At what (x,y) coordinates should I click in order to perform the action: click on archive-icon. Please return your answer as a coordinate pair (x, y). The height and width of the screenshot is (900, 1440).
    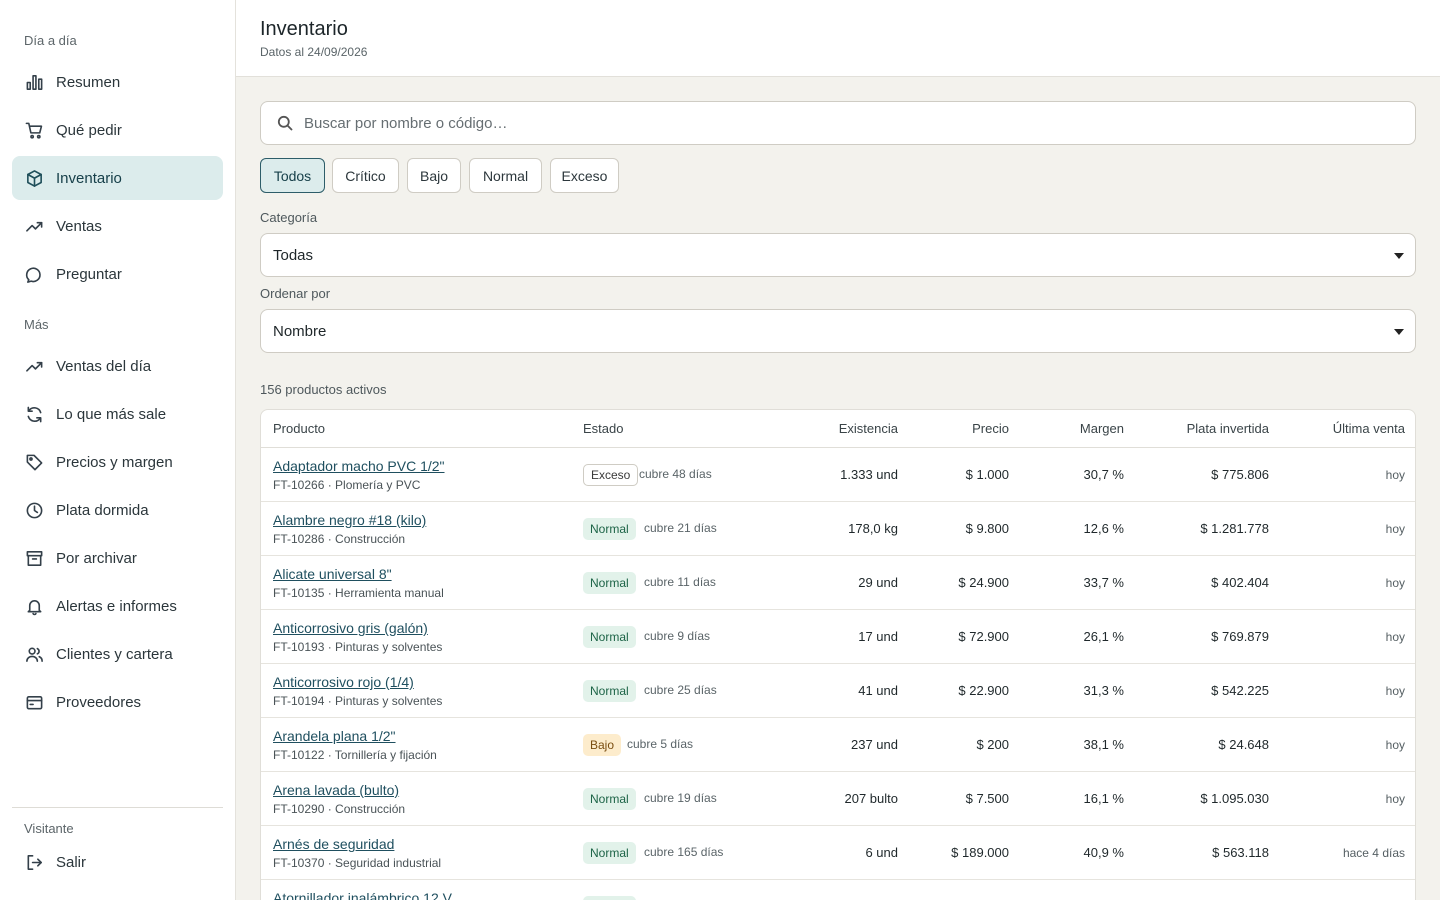
    Looking at the image, I should click on (34, 558).